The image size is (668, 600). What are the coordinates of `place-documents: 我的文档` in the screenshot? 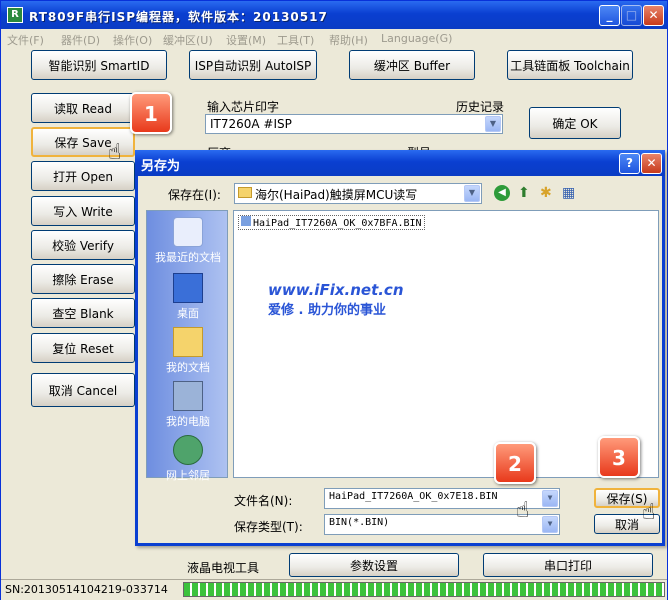 It's located at (188, 351).